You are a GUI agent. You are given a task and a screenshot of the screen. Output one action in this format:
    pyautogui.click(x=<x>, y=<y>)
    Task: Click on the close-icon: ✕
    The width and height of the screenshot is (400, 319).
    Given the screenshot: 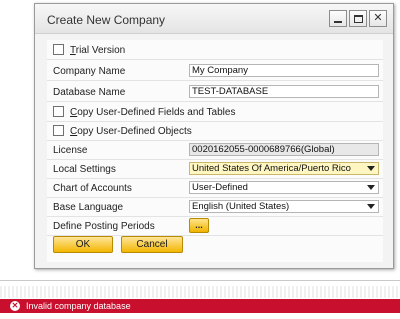 What is the action you would take?
    pyautogui.click(x=378, y=18)
    